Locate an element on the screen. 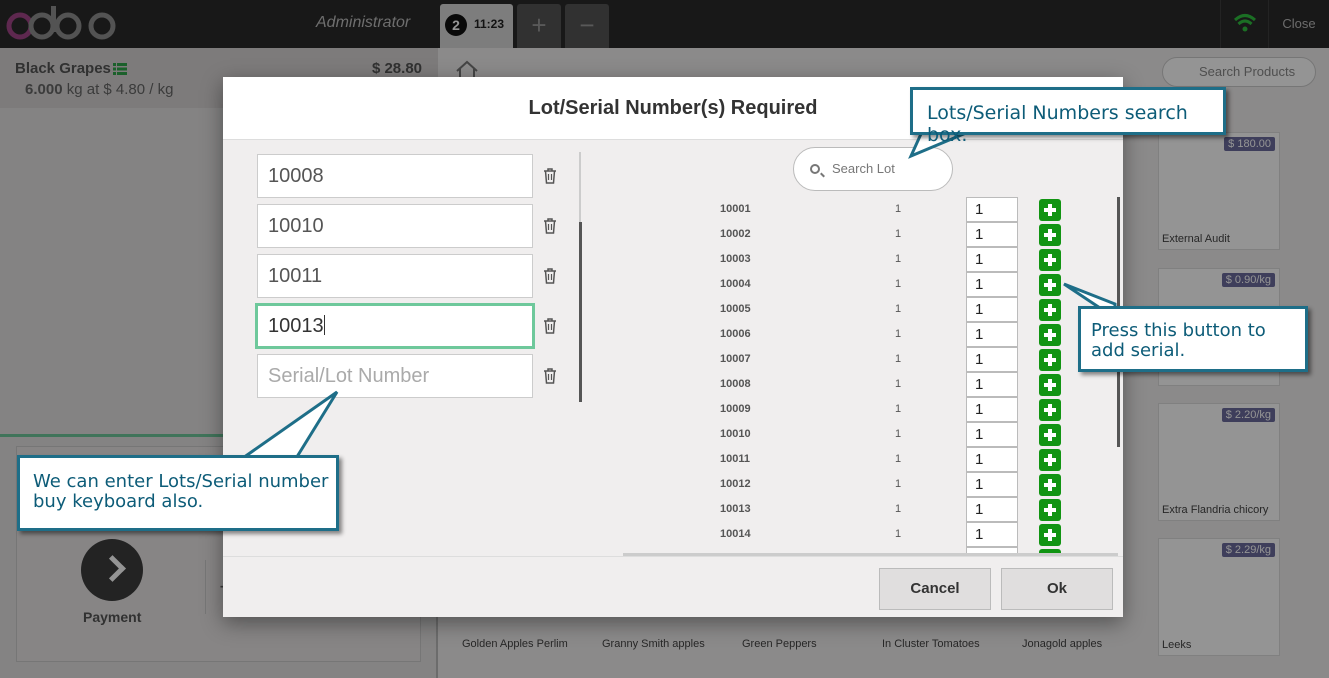 The width and height of the screenshot is (1329, 678). lot-entry-input-active: 10013 is located at coordinates (395, 326).